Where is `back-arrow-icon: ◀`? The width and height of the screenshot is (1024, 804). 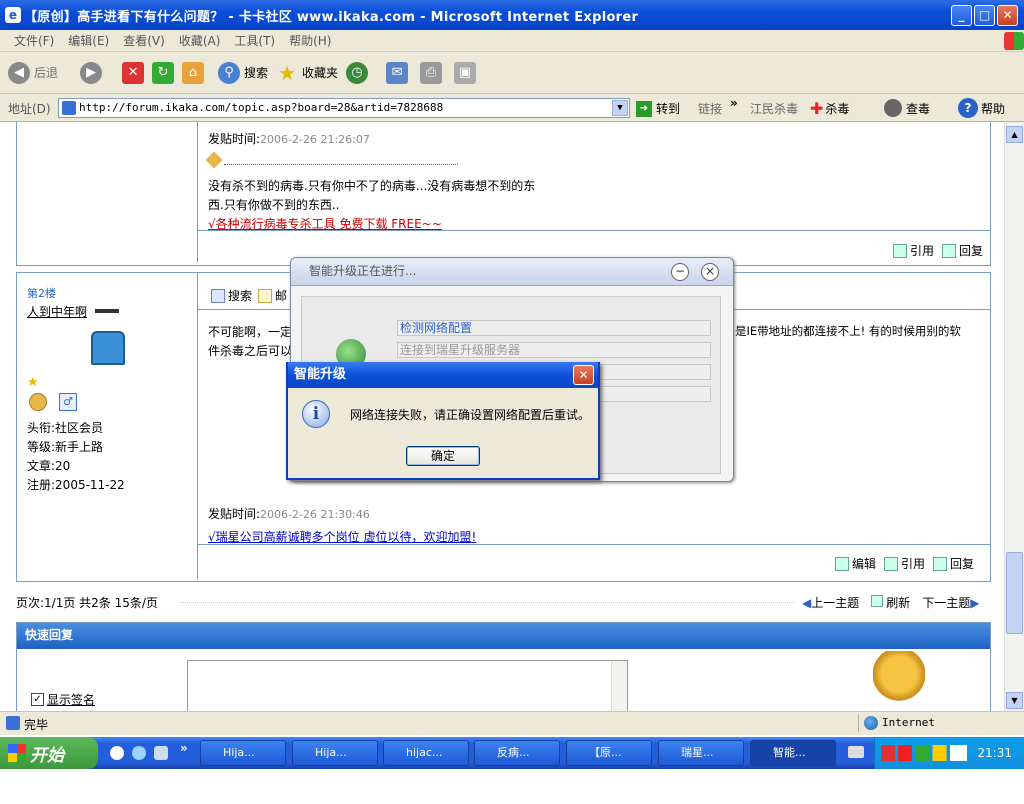
back-arrow-icon: ◀ is located at coordinates (19, 72).